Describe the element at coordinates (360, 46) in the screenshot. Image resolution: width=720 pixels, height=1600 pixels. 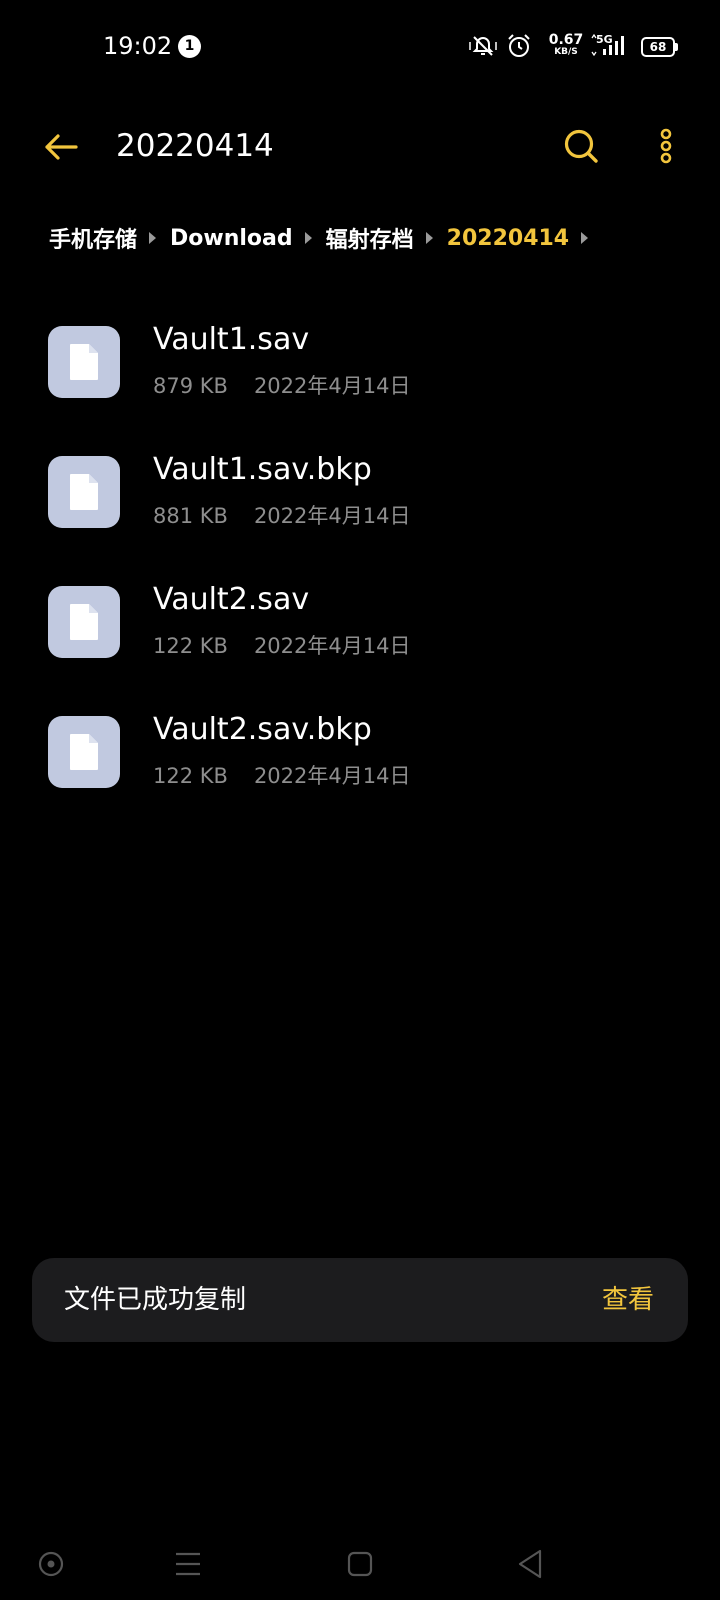
I see `status-bar: 19:02 1 0.67 KB/S 5G 68` at that location.